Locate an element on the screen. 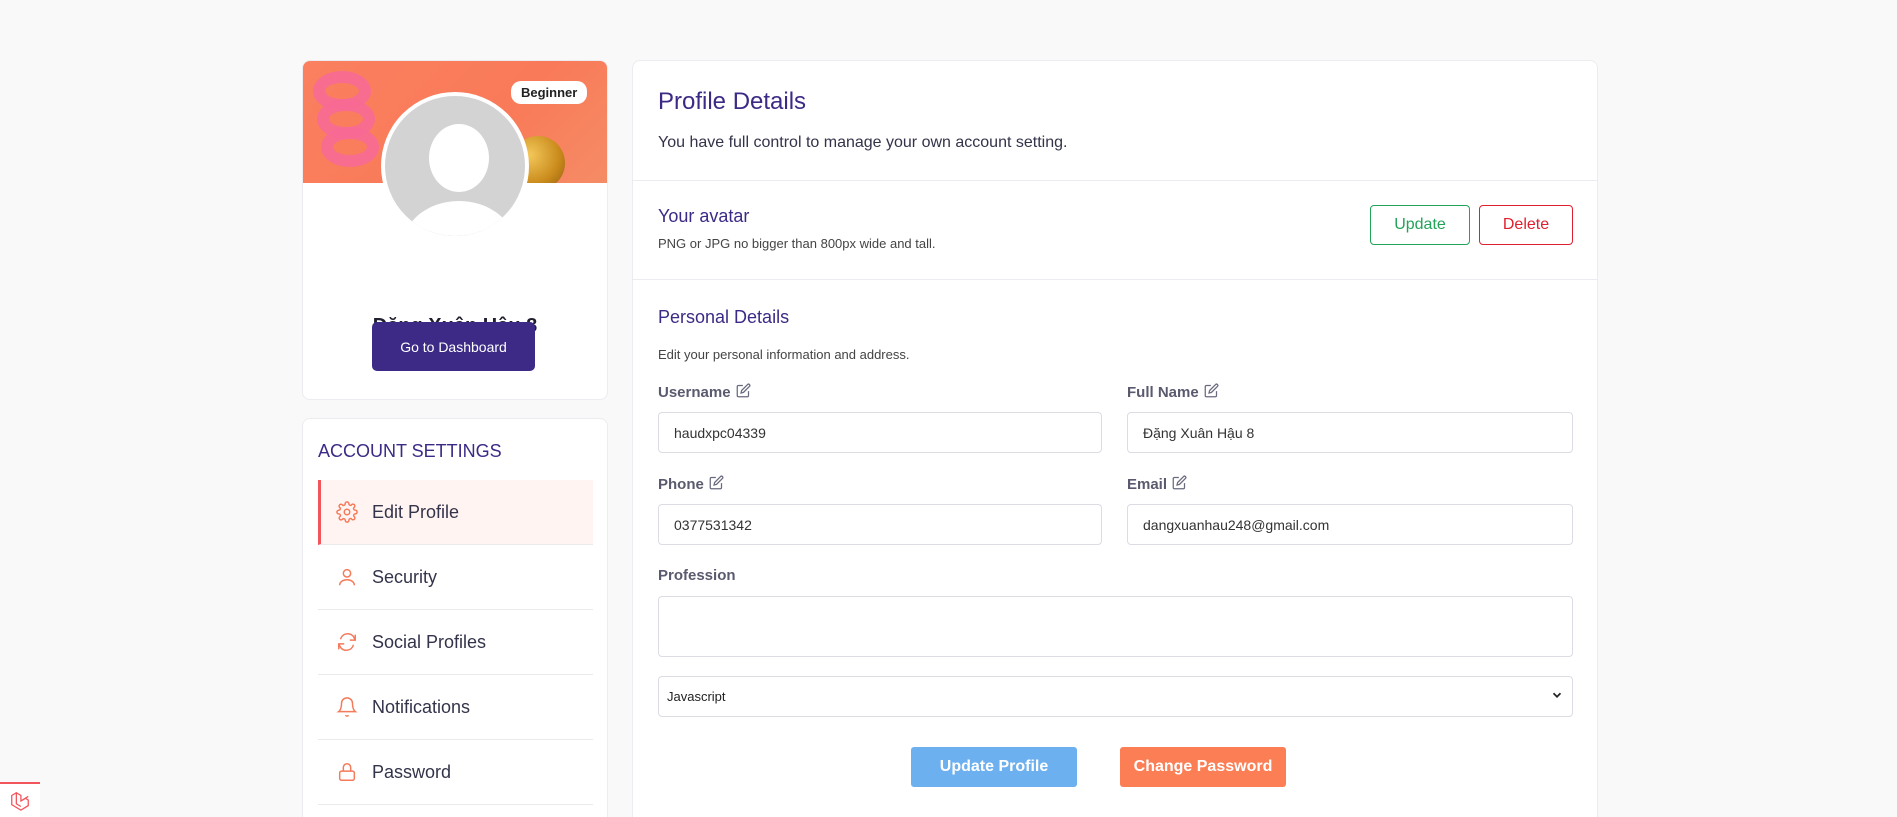 The image size is (1897, 817). lock-icon is located at coordinates (347, 772).